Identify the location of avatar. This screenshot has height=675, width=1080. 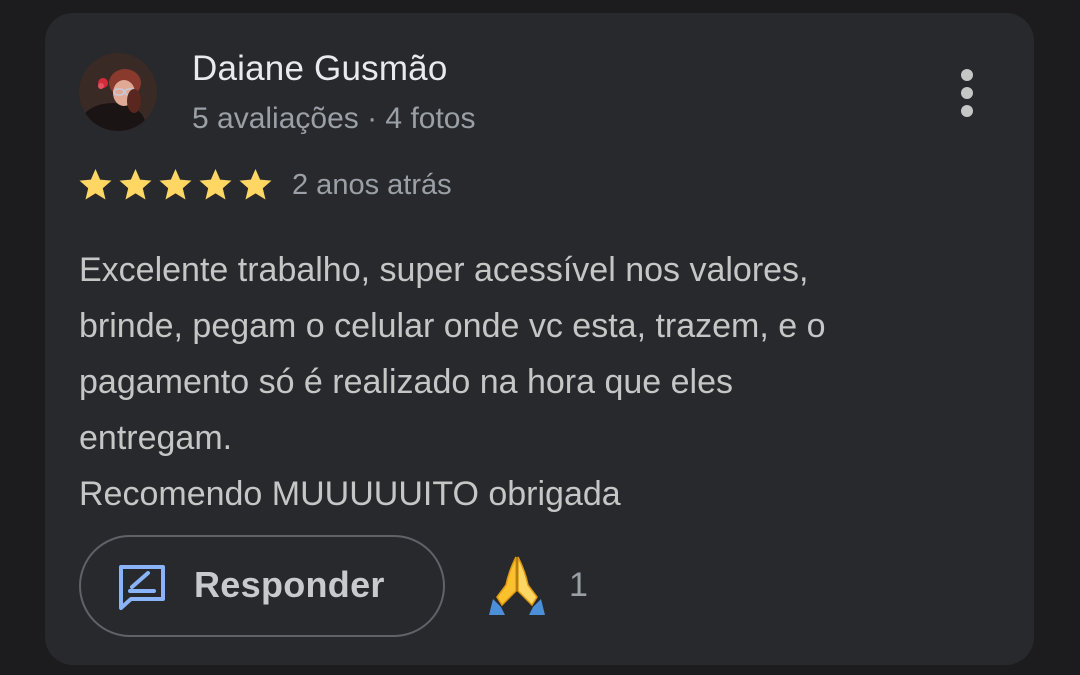
(118, 92).